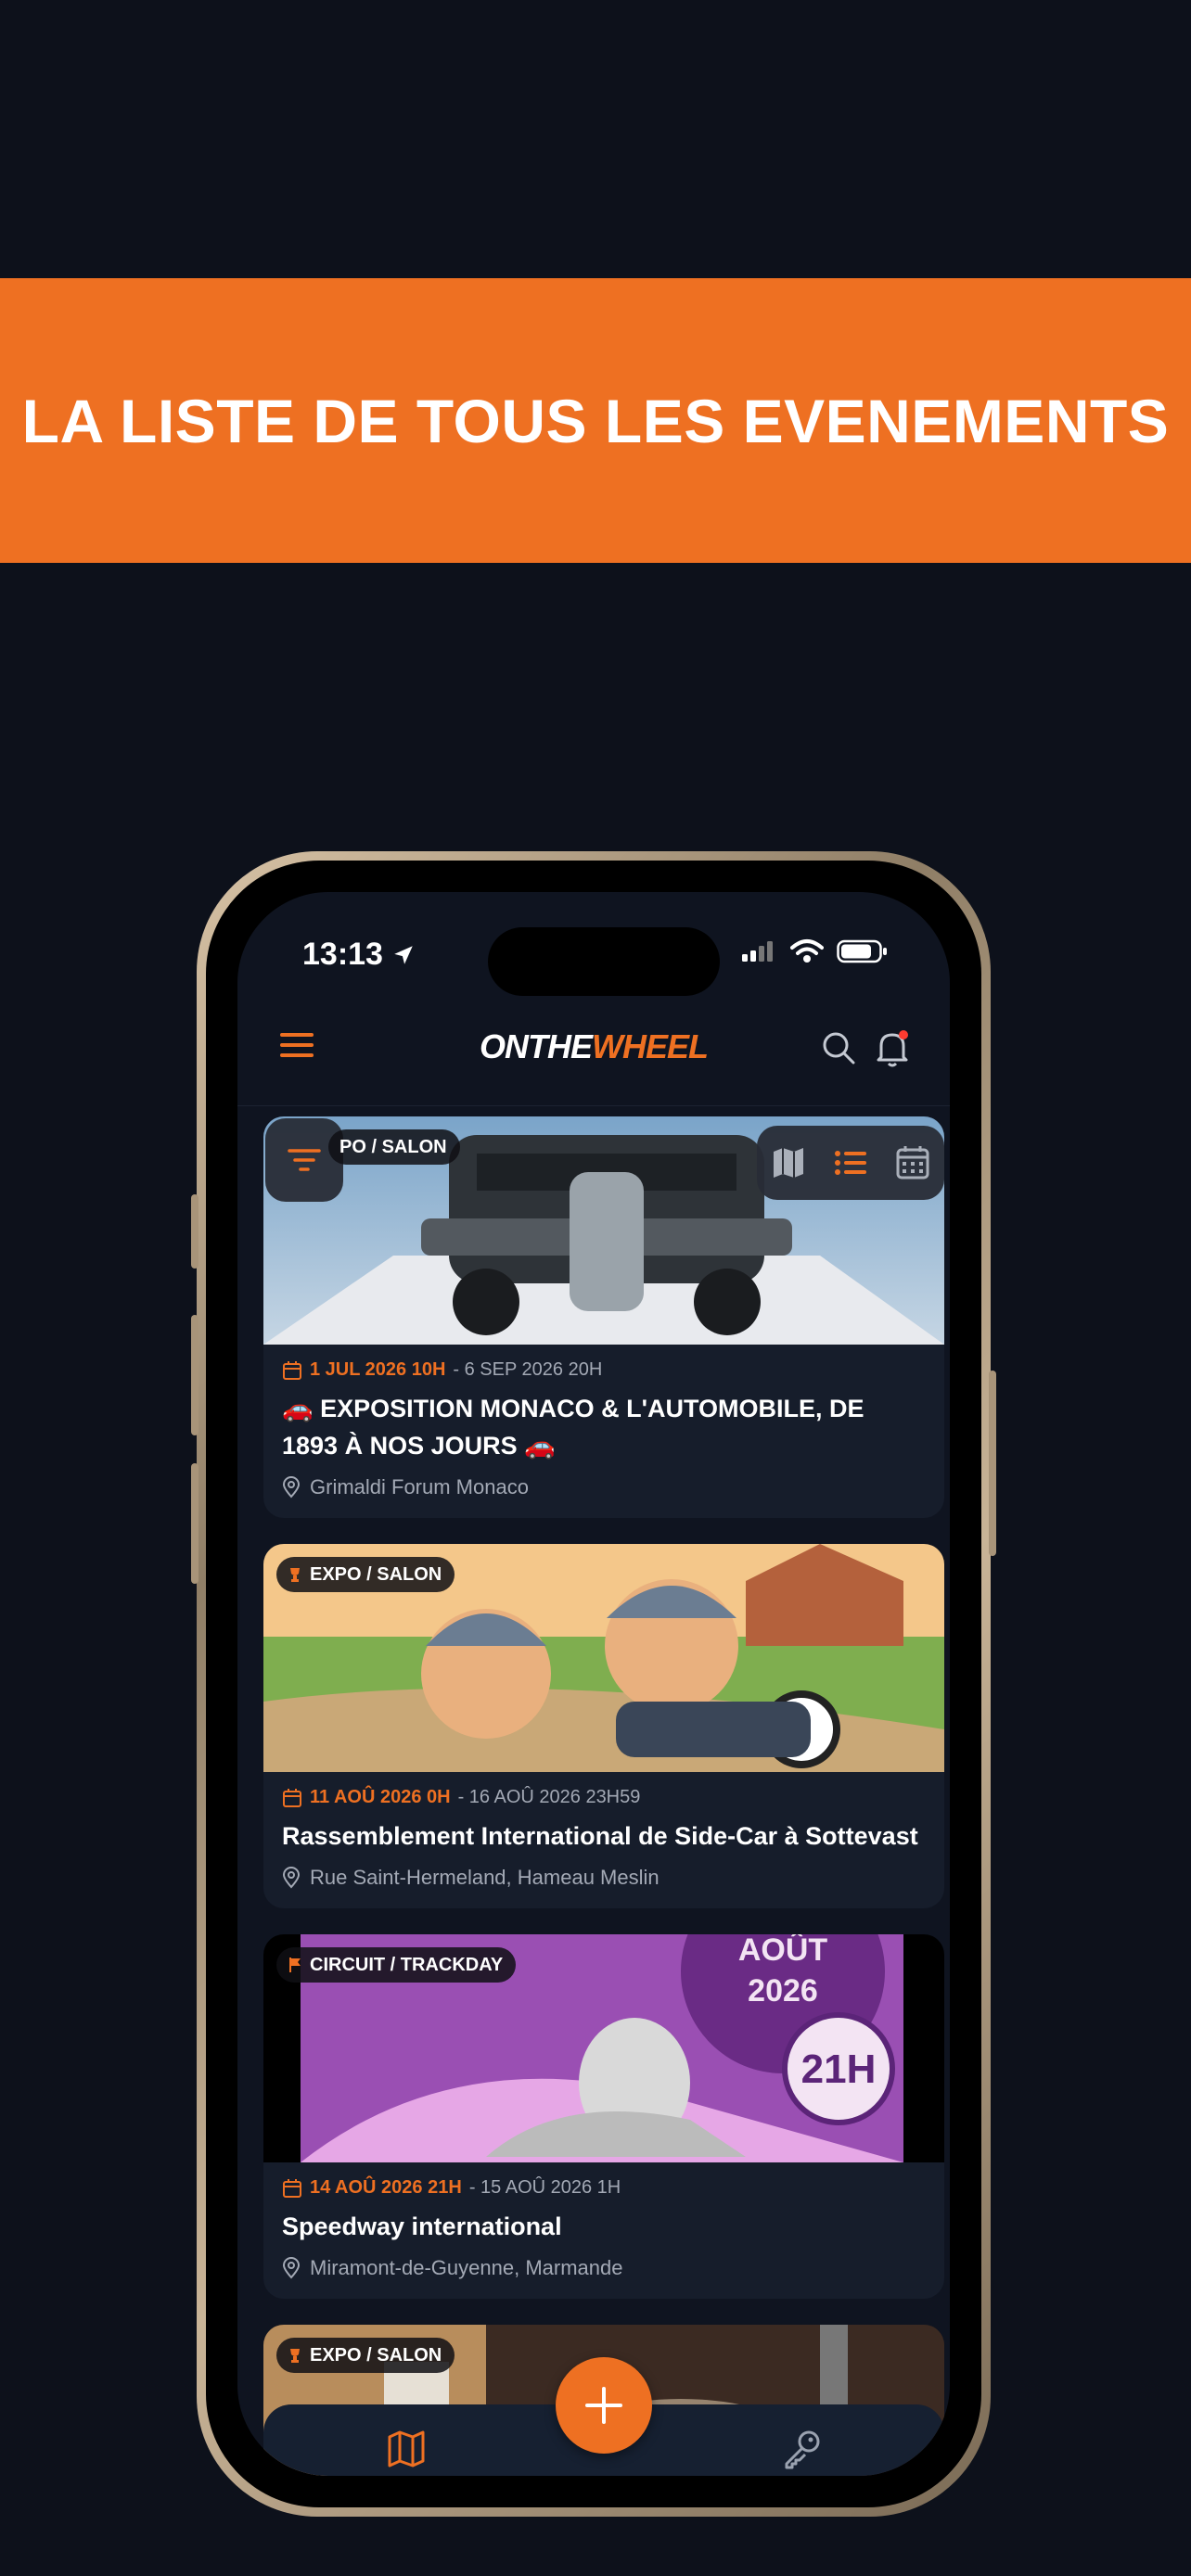 This screenshot has width=1191, height=2576. I want to click on promo-banner: LA LISTE DE TOUS LES EVENEMENTS, so click(595, 420).